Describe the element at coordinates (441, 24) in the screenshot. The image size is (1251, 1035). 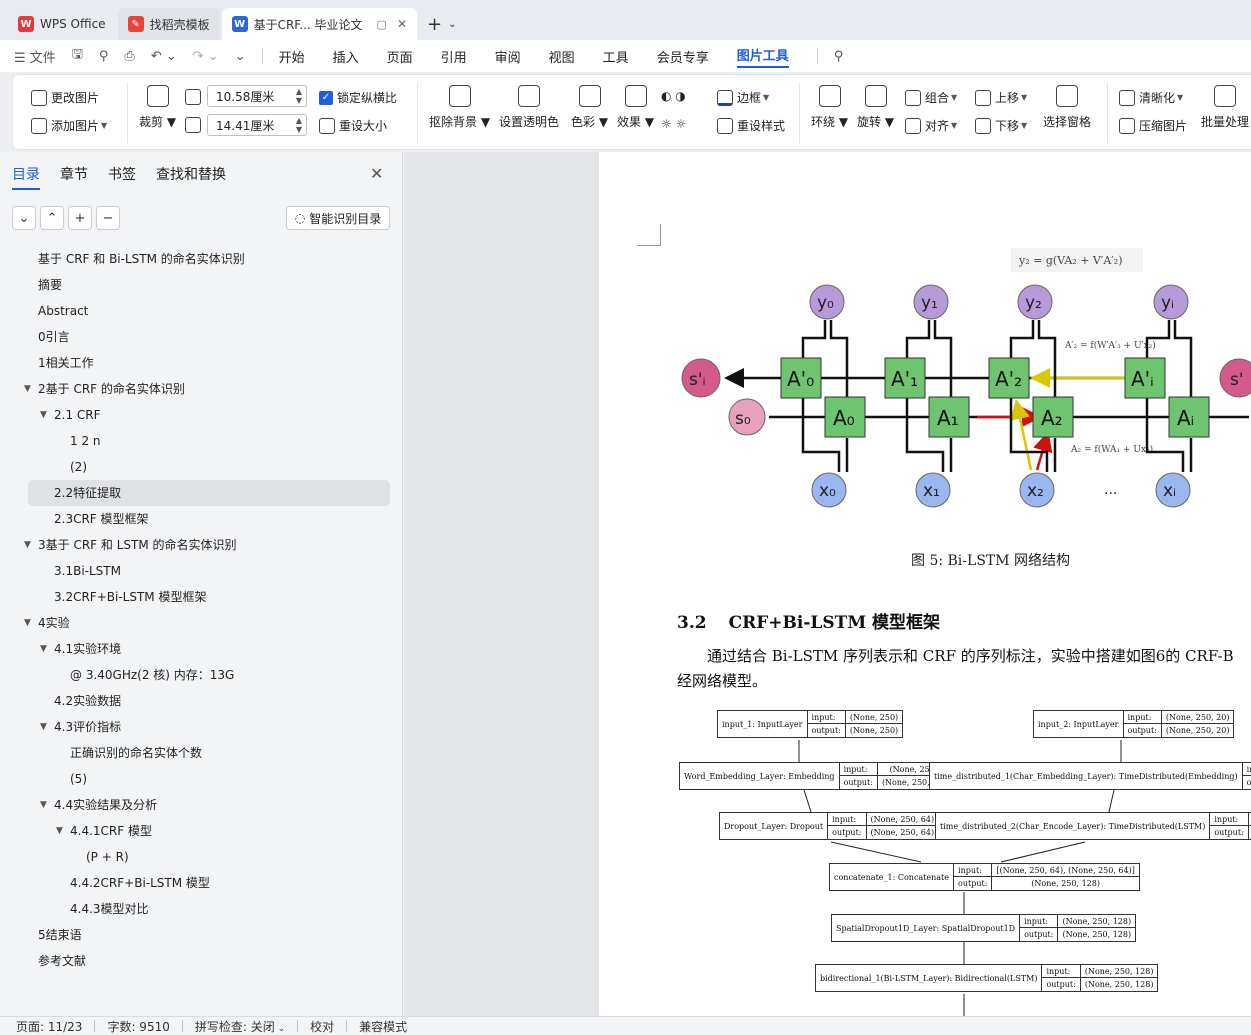
I see `new-tab-button: + ⌄` at that location.